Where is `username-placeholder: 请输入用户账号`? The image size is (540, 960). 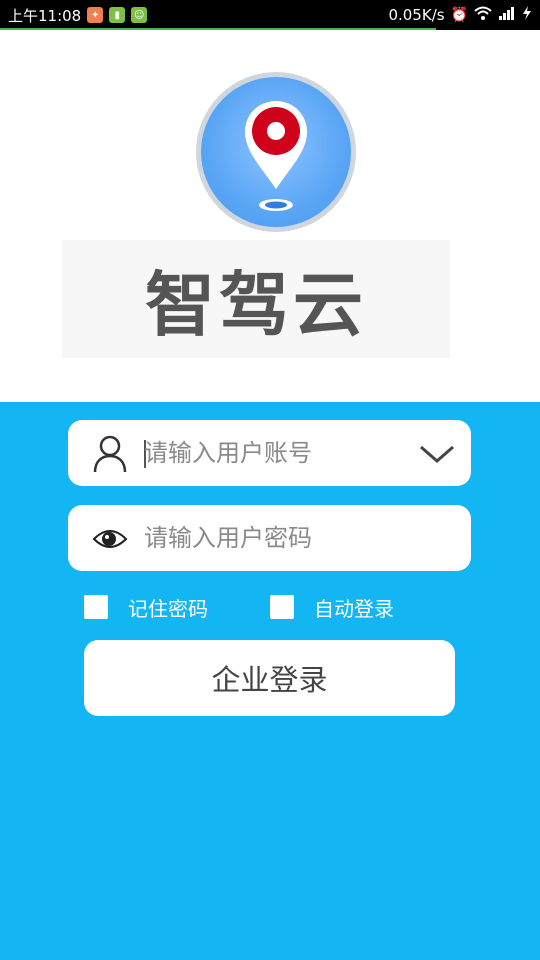
username-placeholder: 请输入用户账号 is located at coordinates (228, 453).